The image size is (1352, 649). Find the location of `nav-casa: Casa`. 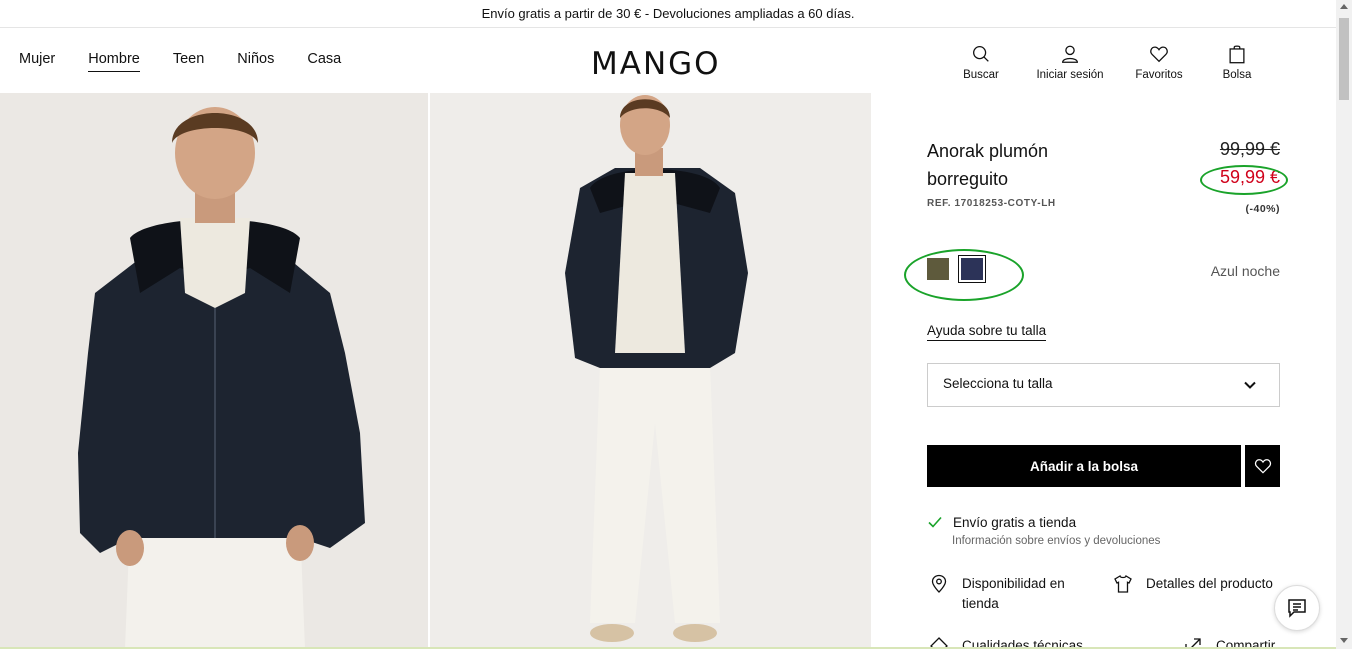

nav-casa: Casa is located at coordinates (324, 61).